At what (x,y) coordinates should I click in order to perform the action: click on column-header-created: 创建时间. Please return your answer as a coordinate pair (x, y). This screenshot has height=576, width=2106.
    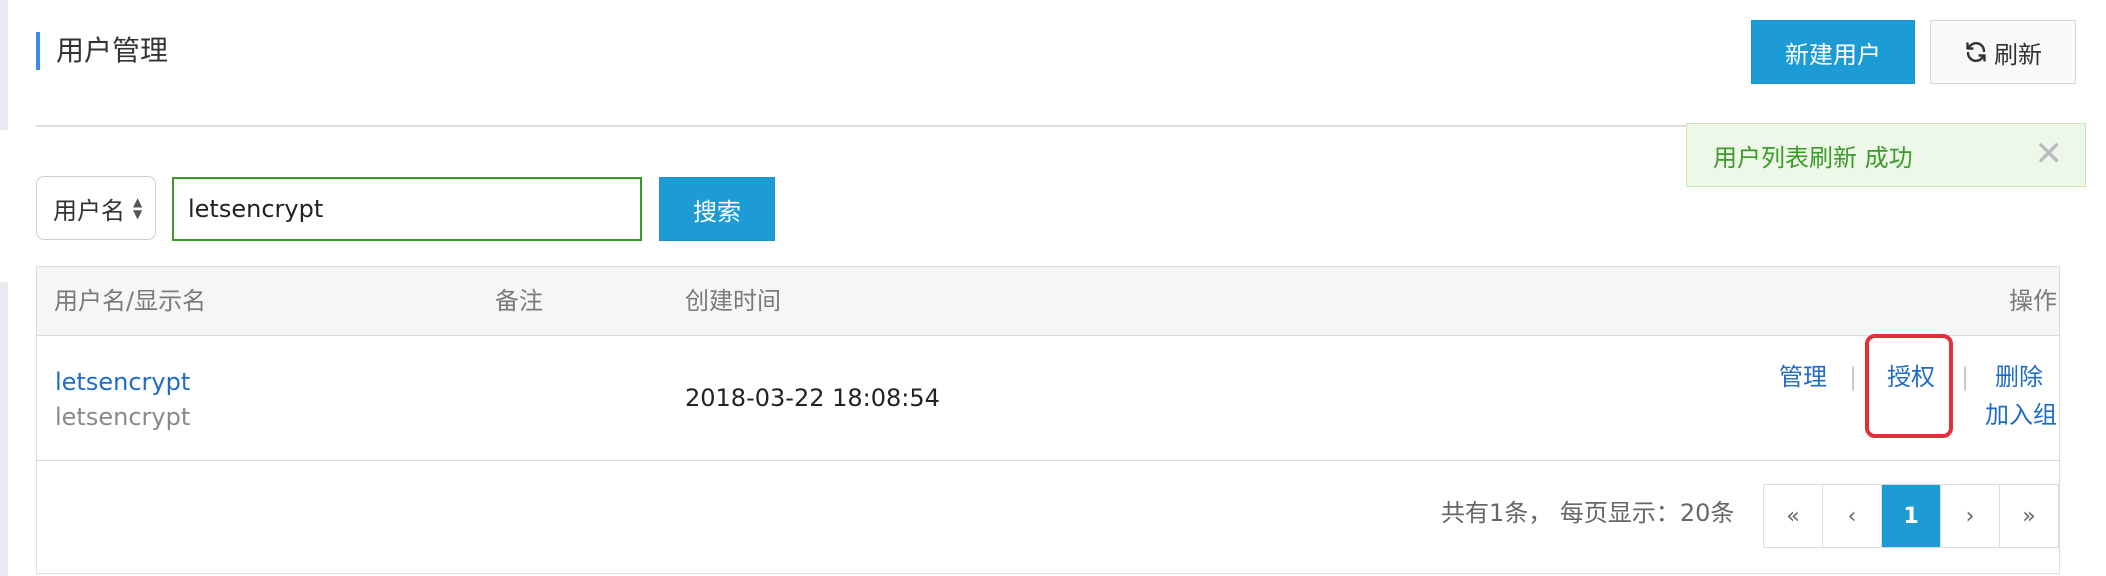
    Looking at the image, I should click on (733, 301).